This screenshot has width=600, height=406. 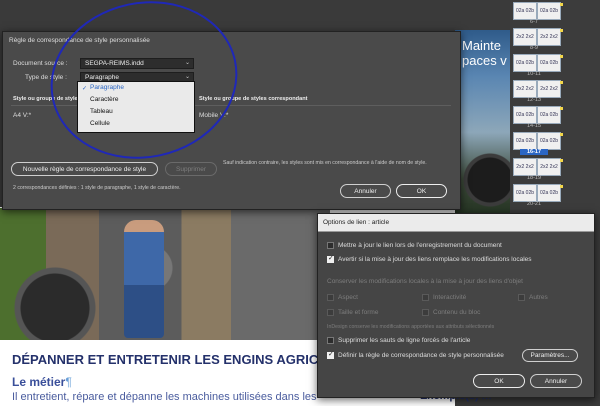 What do you see at coordinates (136, 107) in the screenshot?
I see `style-type-dropdown: ✓ Paragraphe Caractère Tableau Cellule` at bounding box center [136, 107].